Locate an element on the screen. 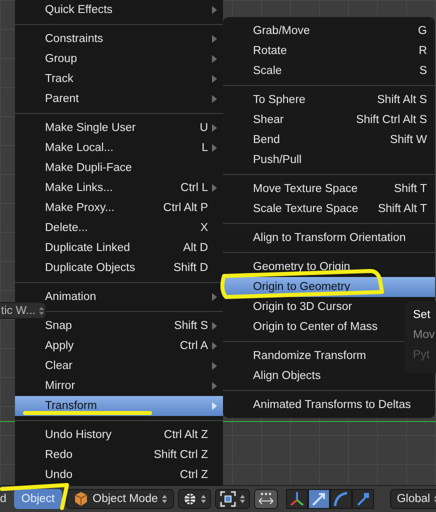 The width and height of the screenshot is (436, 512). axes-icon is located at coordinates (296, 499).